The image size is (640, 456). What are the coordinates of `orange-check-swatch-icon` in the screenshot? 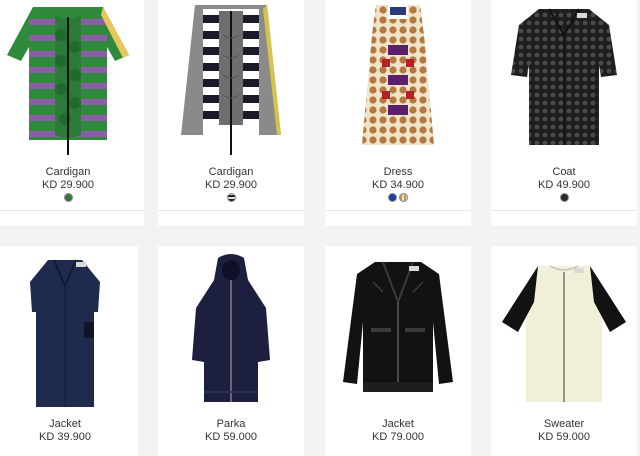 It's located at (403, 197).